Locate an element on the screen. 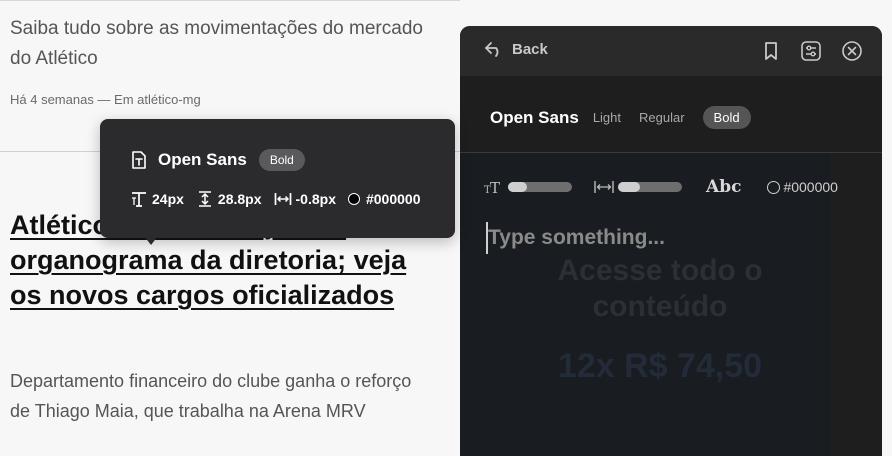  text-color-value: #000000 is located at coordinates (810, 187).